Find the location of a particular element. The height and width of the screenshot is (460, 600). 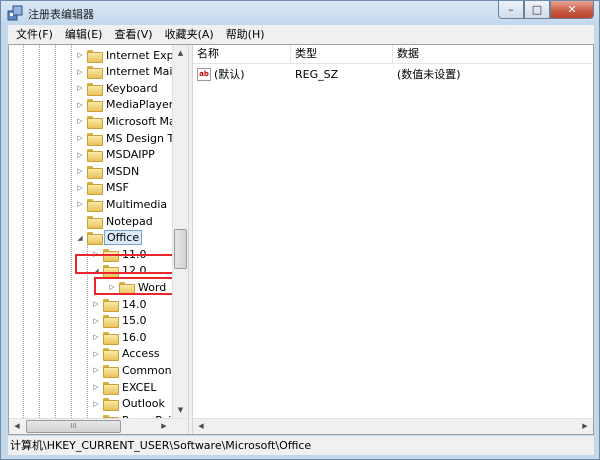

tree-item: ▷ 14.0 is located at coordinates (120, 304).